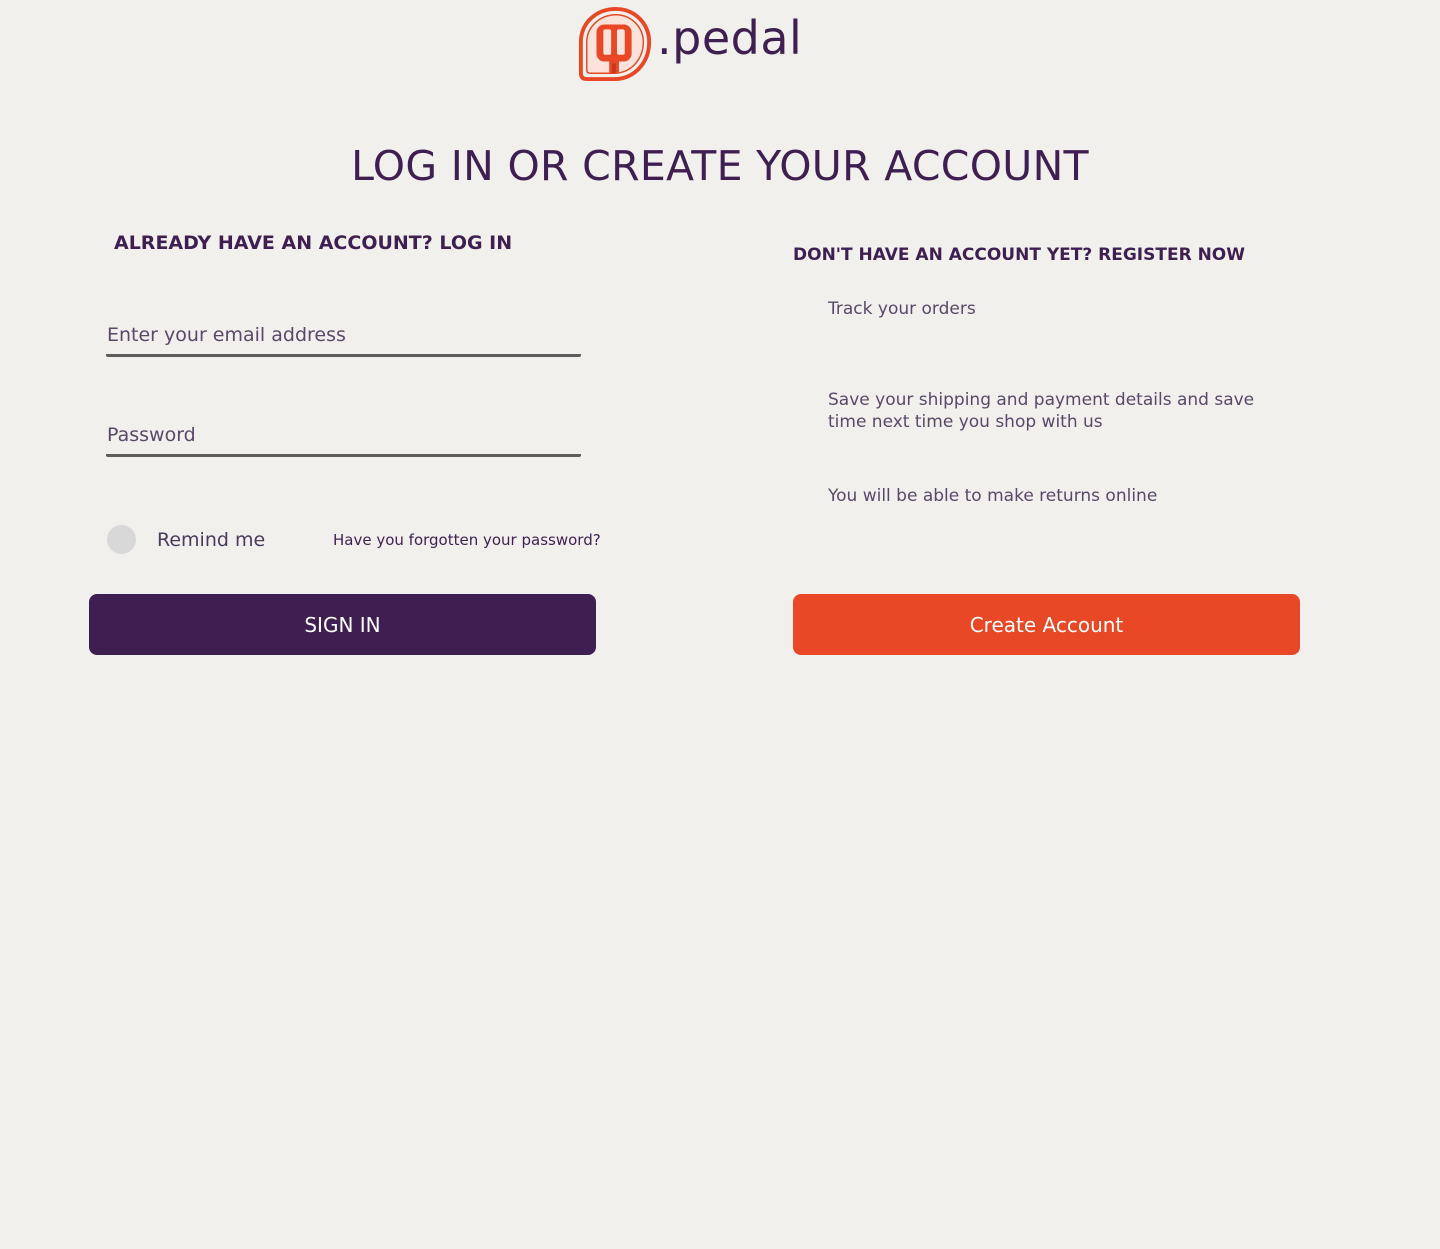 The width and height of the screenshot is (1440, 1249). What do you see at coordinates (993, 496) in the screenshot?
I see `benefit-item: You will be able to make returns online` at bounding box center [993, 496].